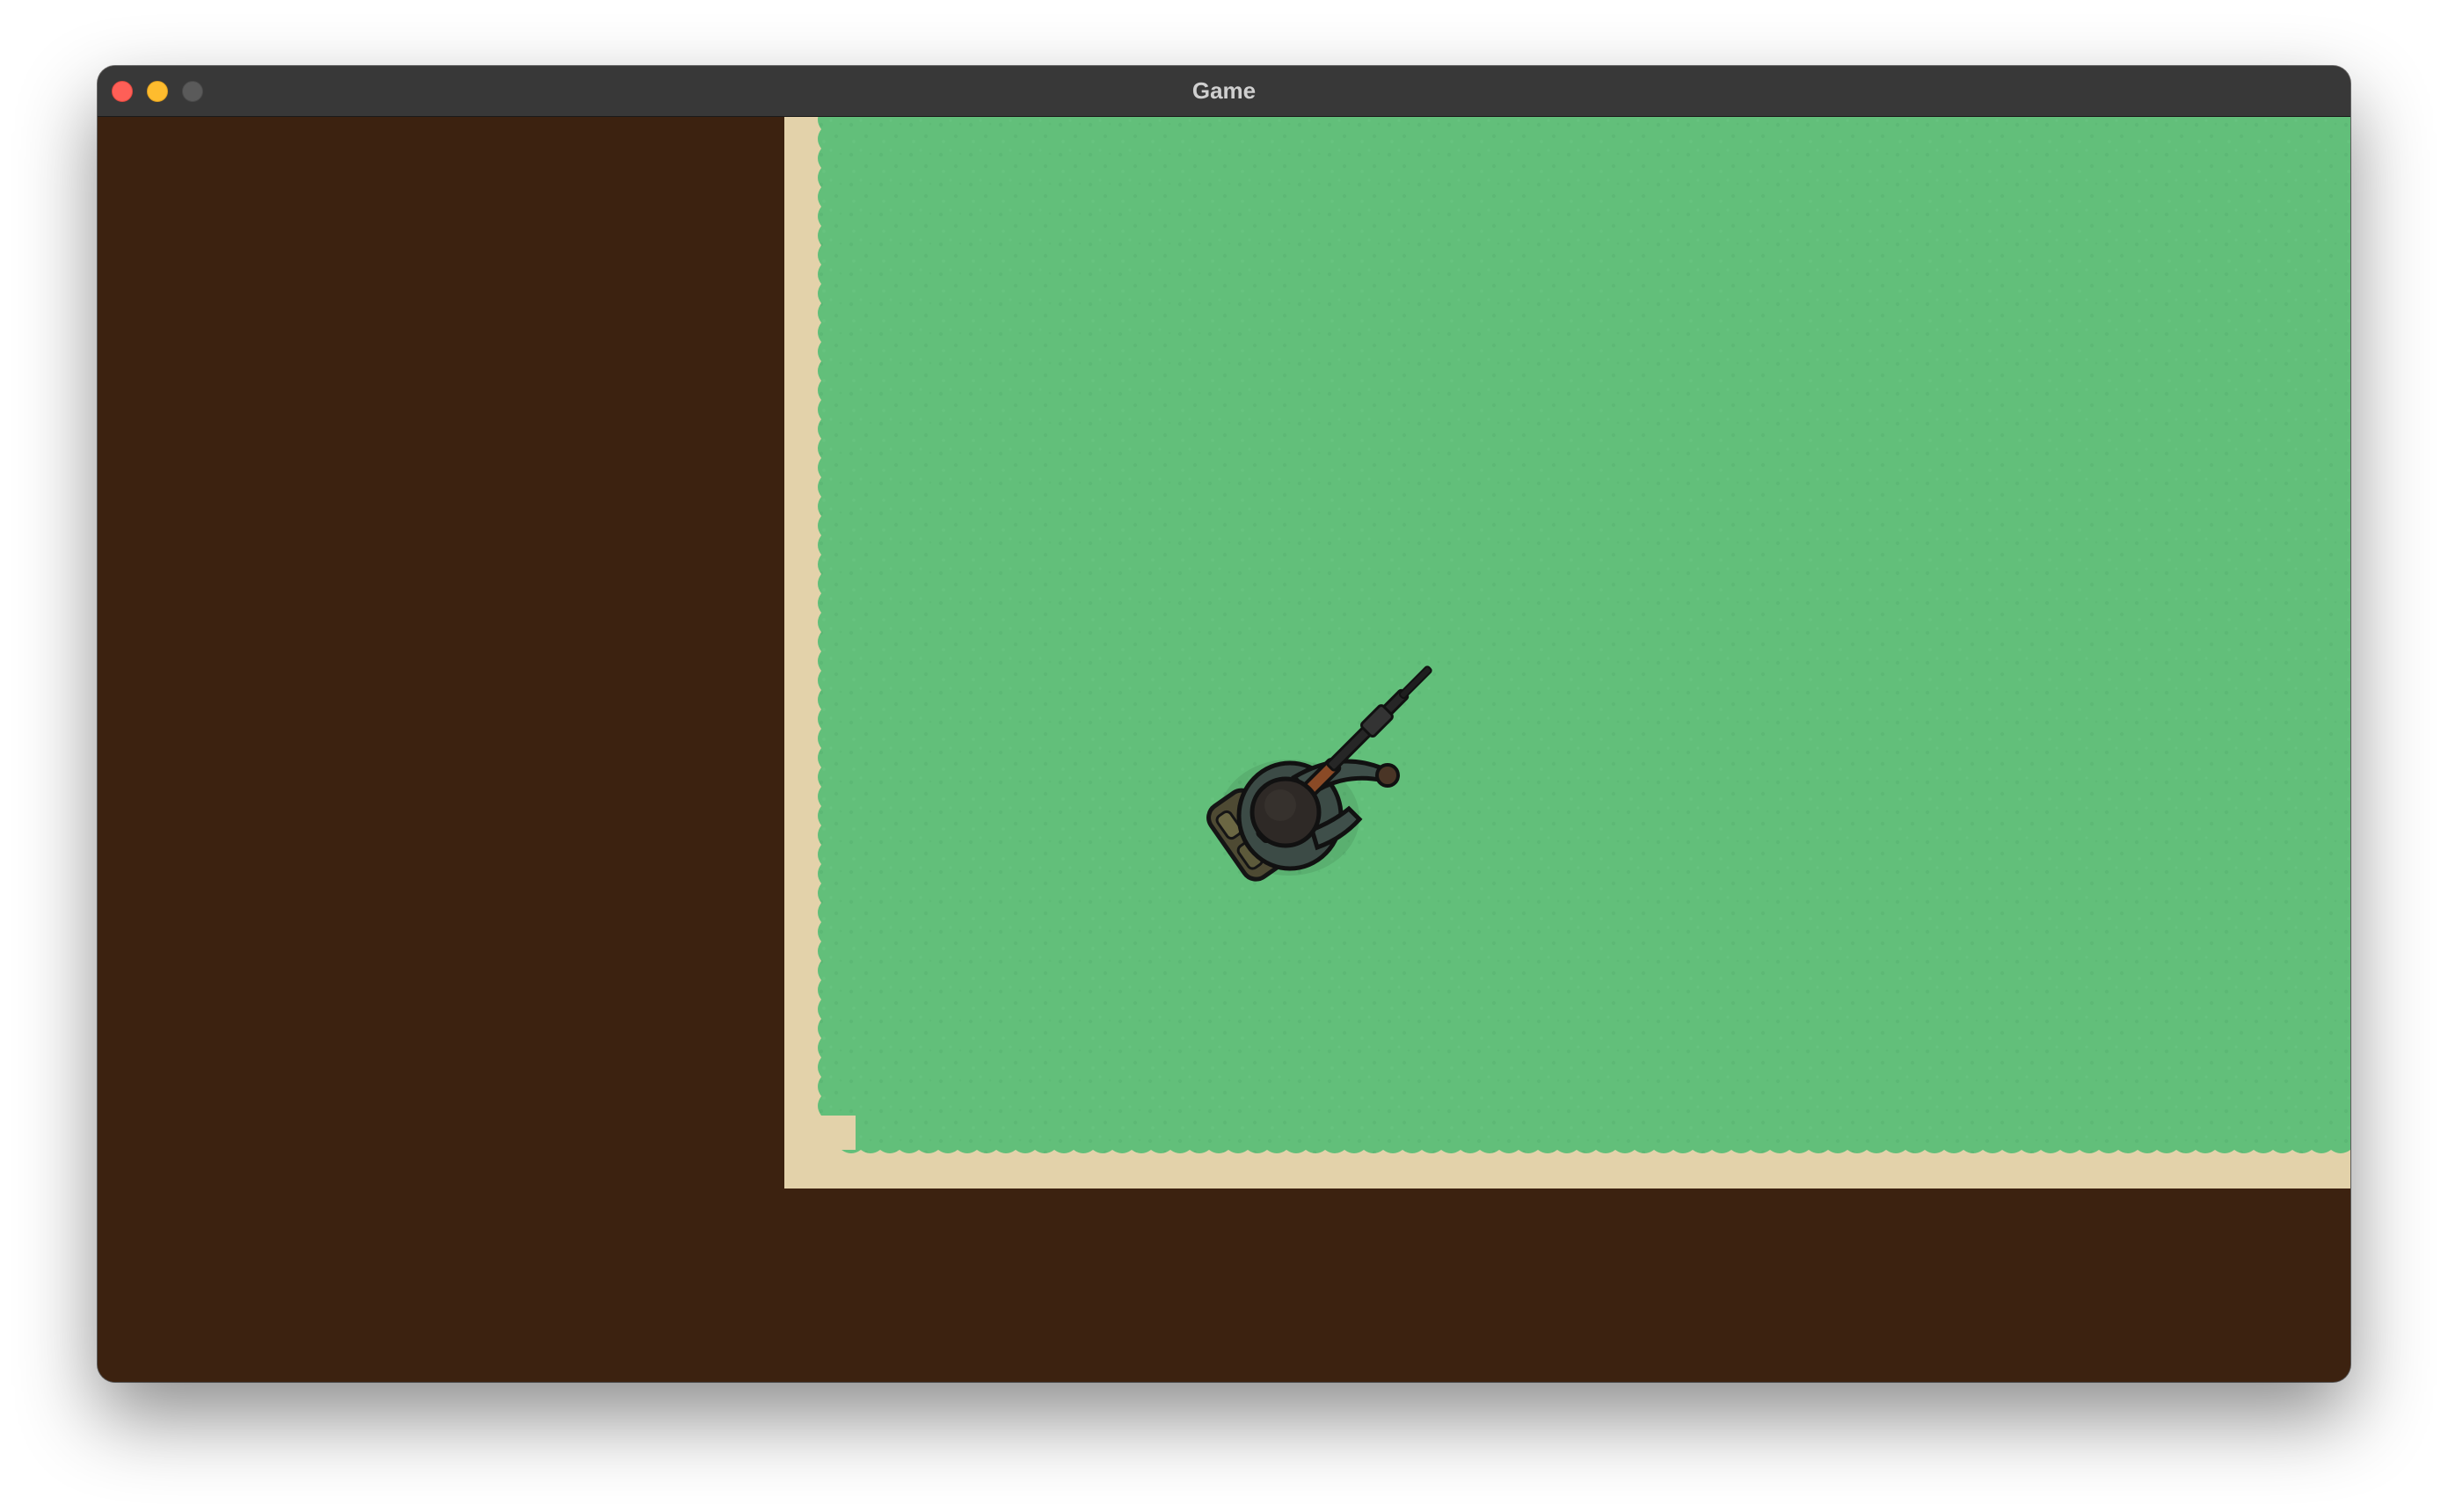  I want to click on window-title: Game, so click(1224, 91).